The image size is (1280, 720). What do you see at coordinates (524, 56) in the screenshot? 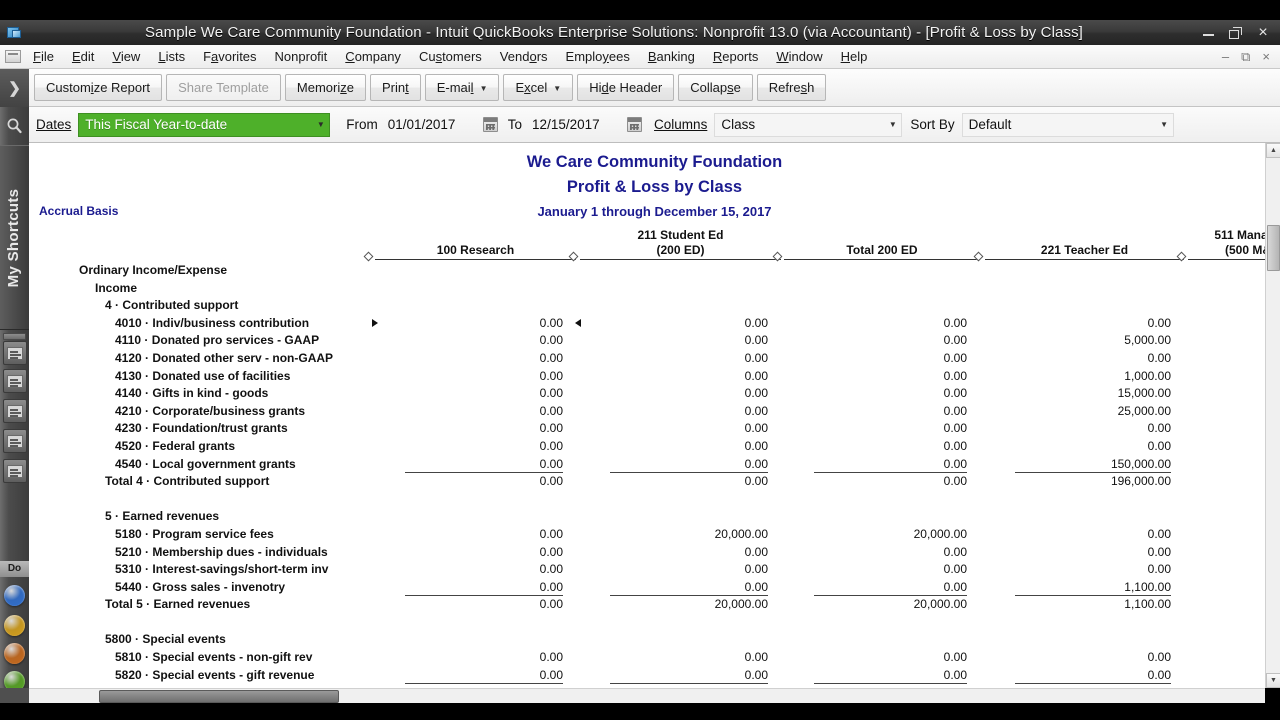
I see `menu-item-vendors: Vendors` at bounding box center [524, 56].